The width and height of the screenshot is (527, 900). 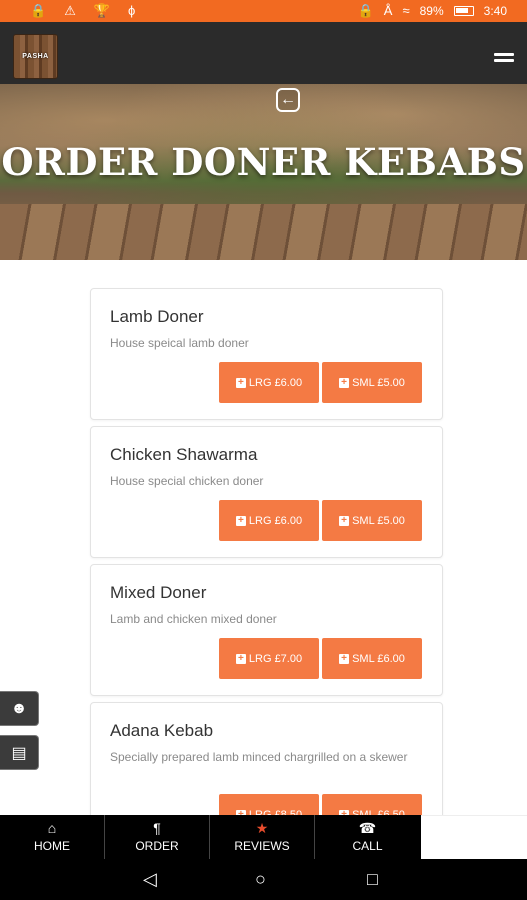 What do you see at coordinates (102, 10) in the screenshot?
I see `trophy-icon: 🏆` at bounding box center [102, 10].